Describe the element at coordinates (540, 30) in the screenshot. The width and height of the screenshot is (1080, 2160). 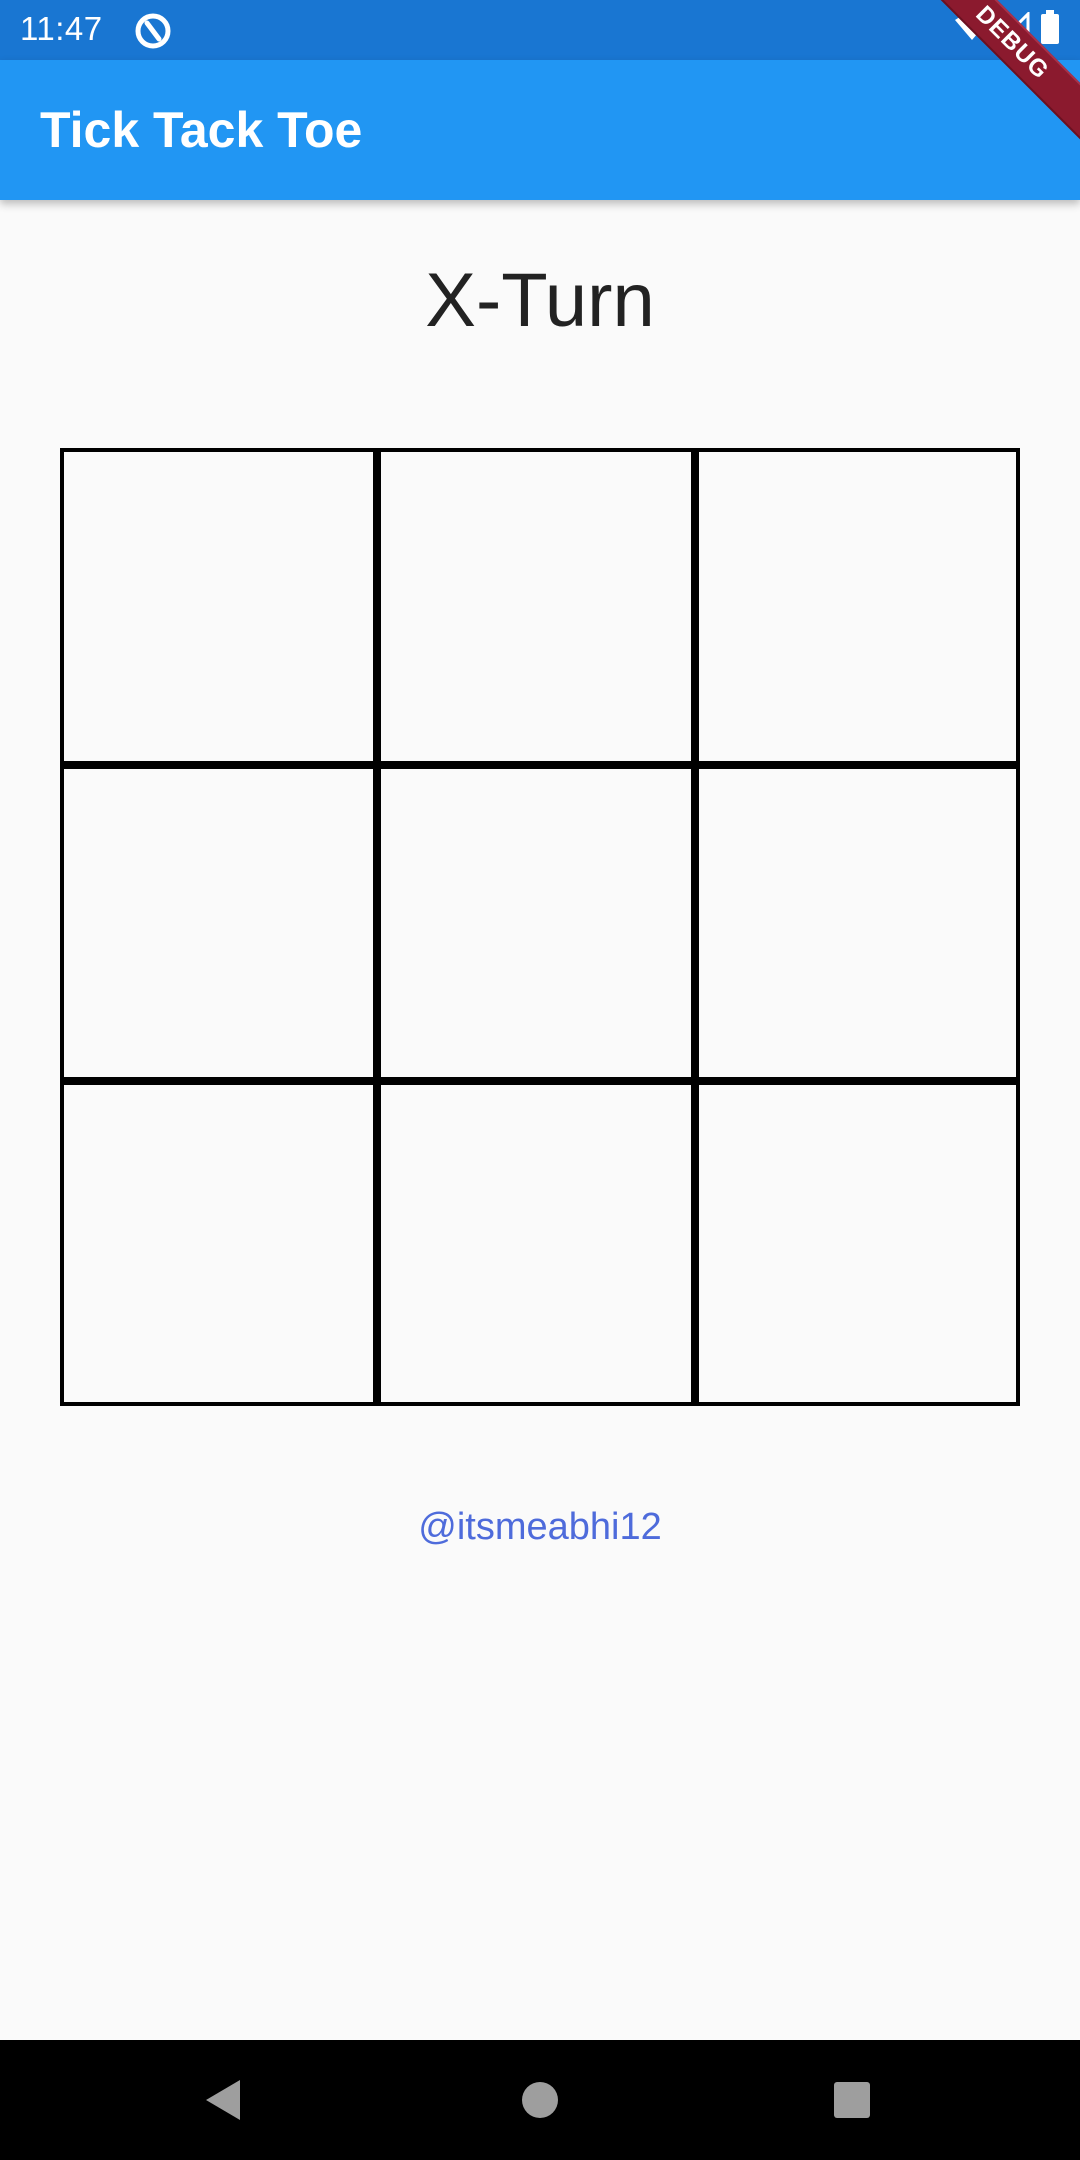
I see `status-bar: 11:47` at that location.